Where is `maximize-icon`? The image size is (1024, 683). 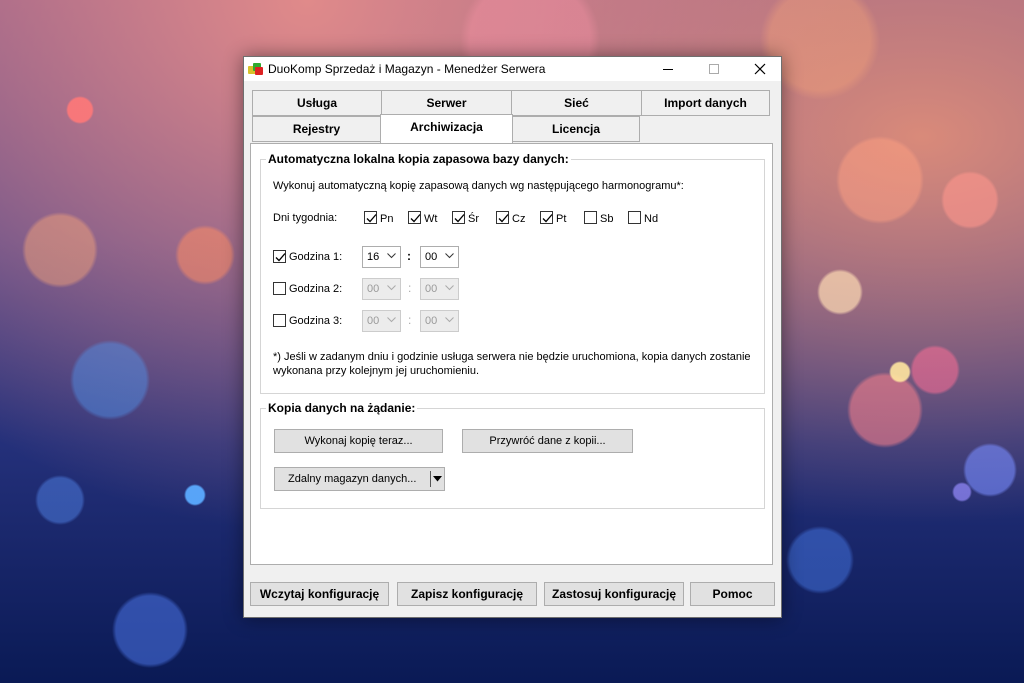 maximize-icon is located at coordinates (714, 69).